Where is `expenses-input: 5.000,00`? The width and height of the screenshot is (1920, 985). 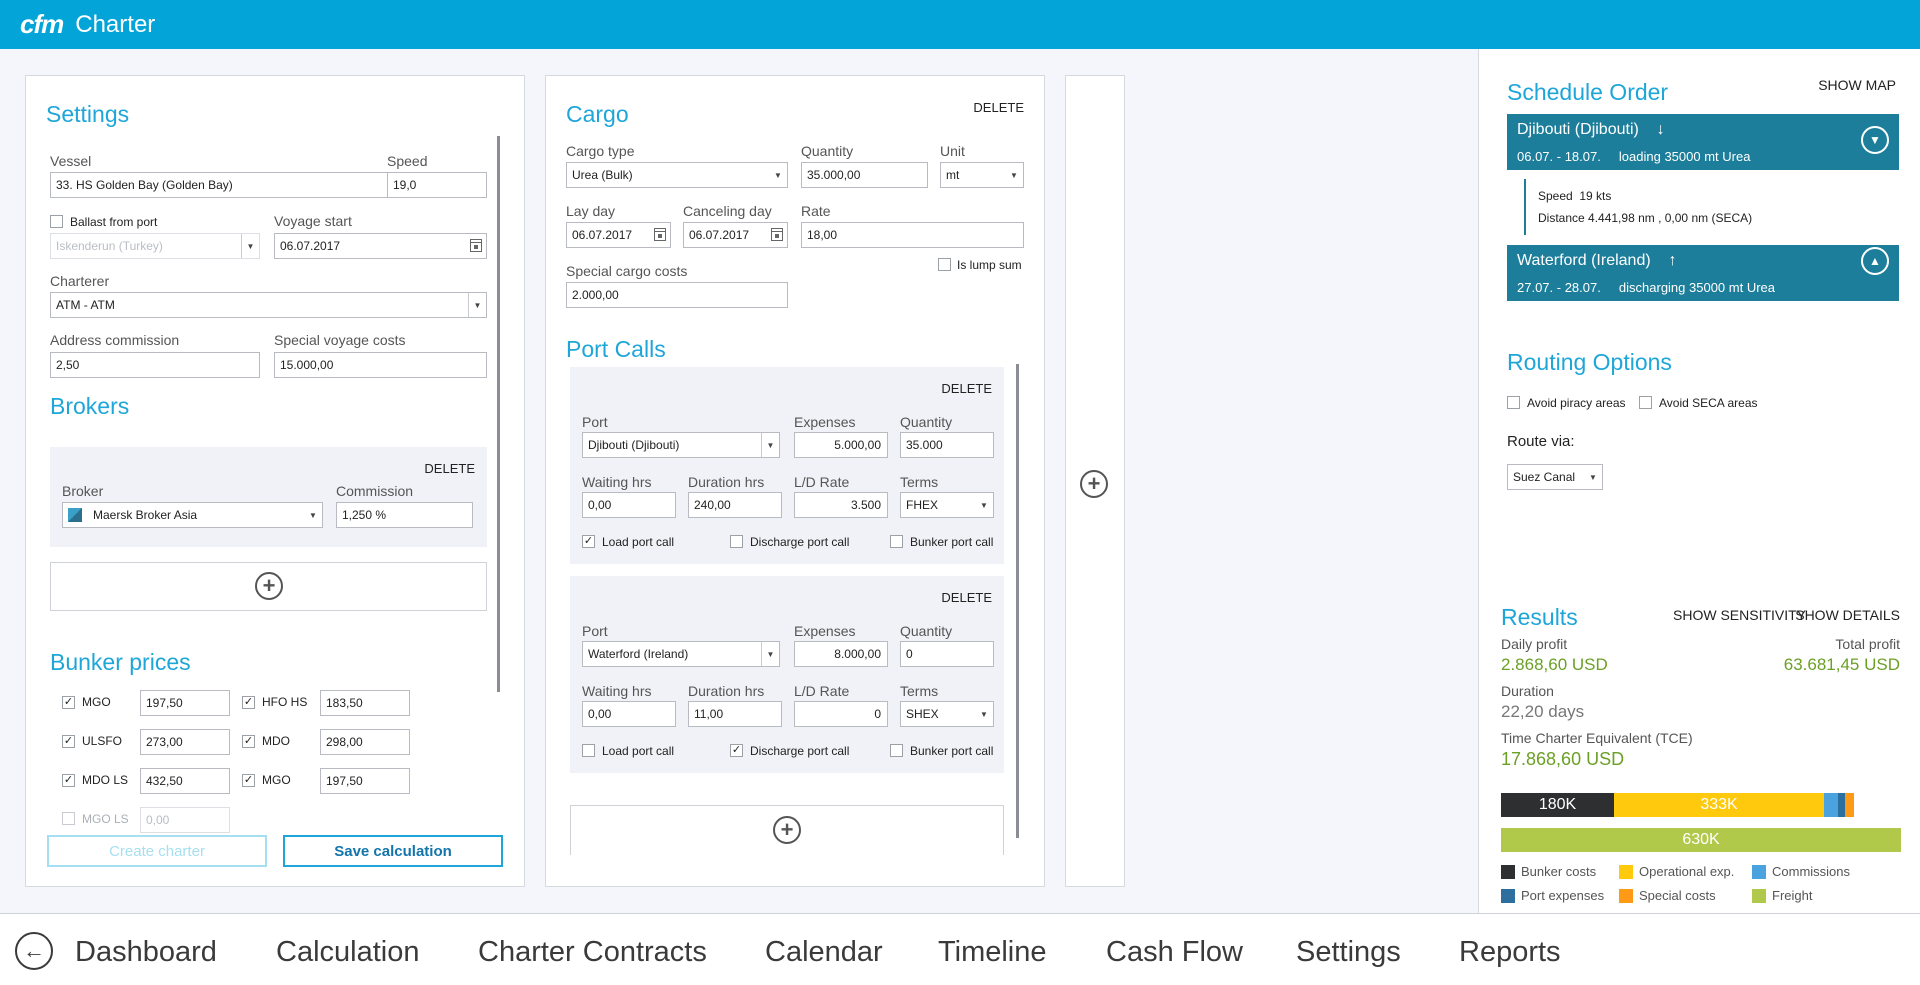 expenses-input: 5.000,00 is located at coordinates (841, 445).